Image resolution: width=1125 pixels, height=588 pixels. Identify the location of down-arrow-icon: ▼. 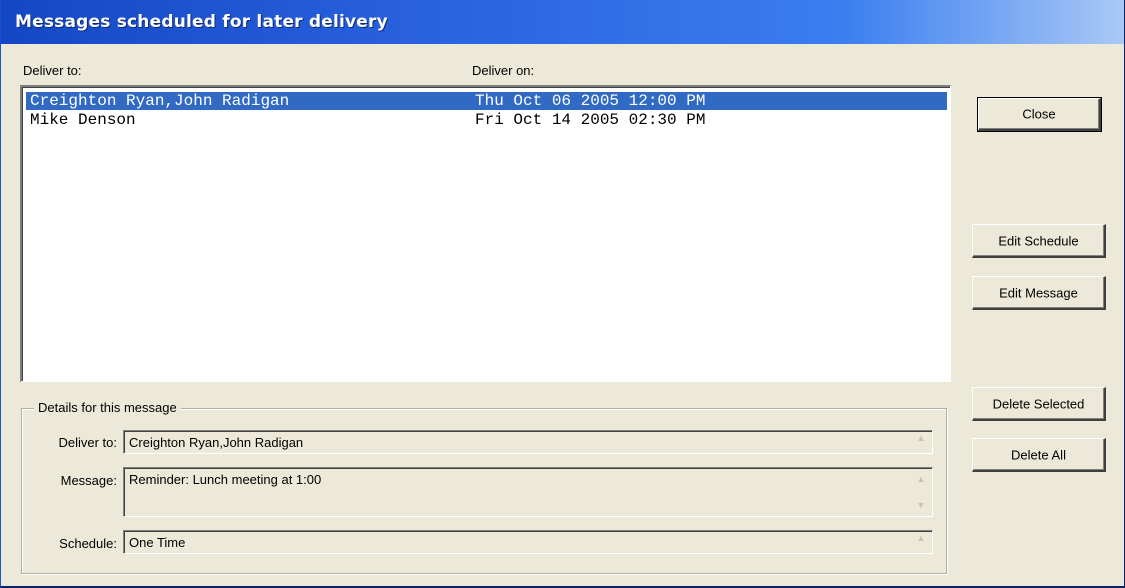
(921, 505).